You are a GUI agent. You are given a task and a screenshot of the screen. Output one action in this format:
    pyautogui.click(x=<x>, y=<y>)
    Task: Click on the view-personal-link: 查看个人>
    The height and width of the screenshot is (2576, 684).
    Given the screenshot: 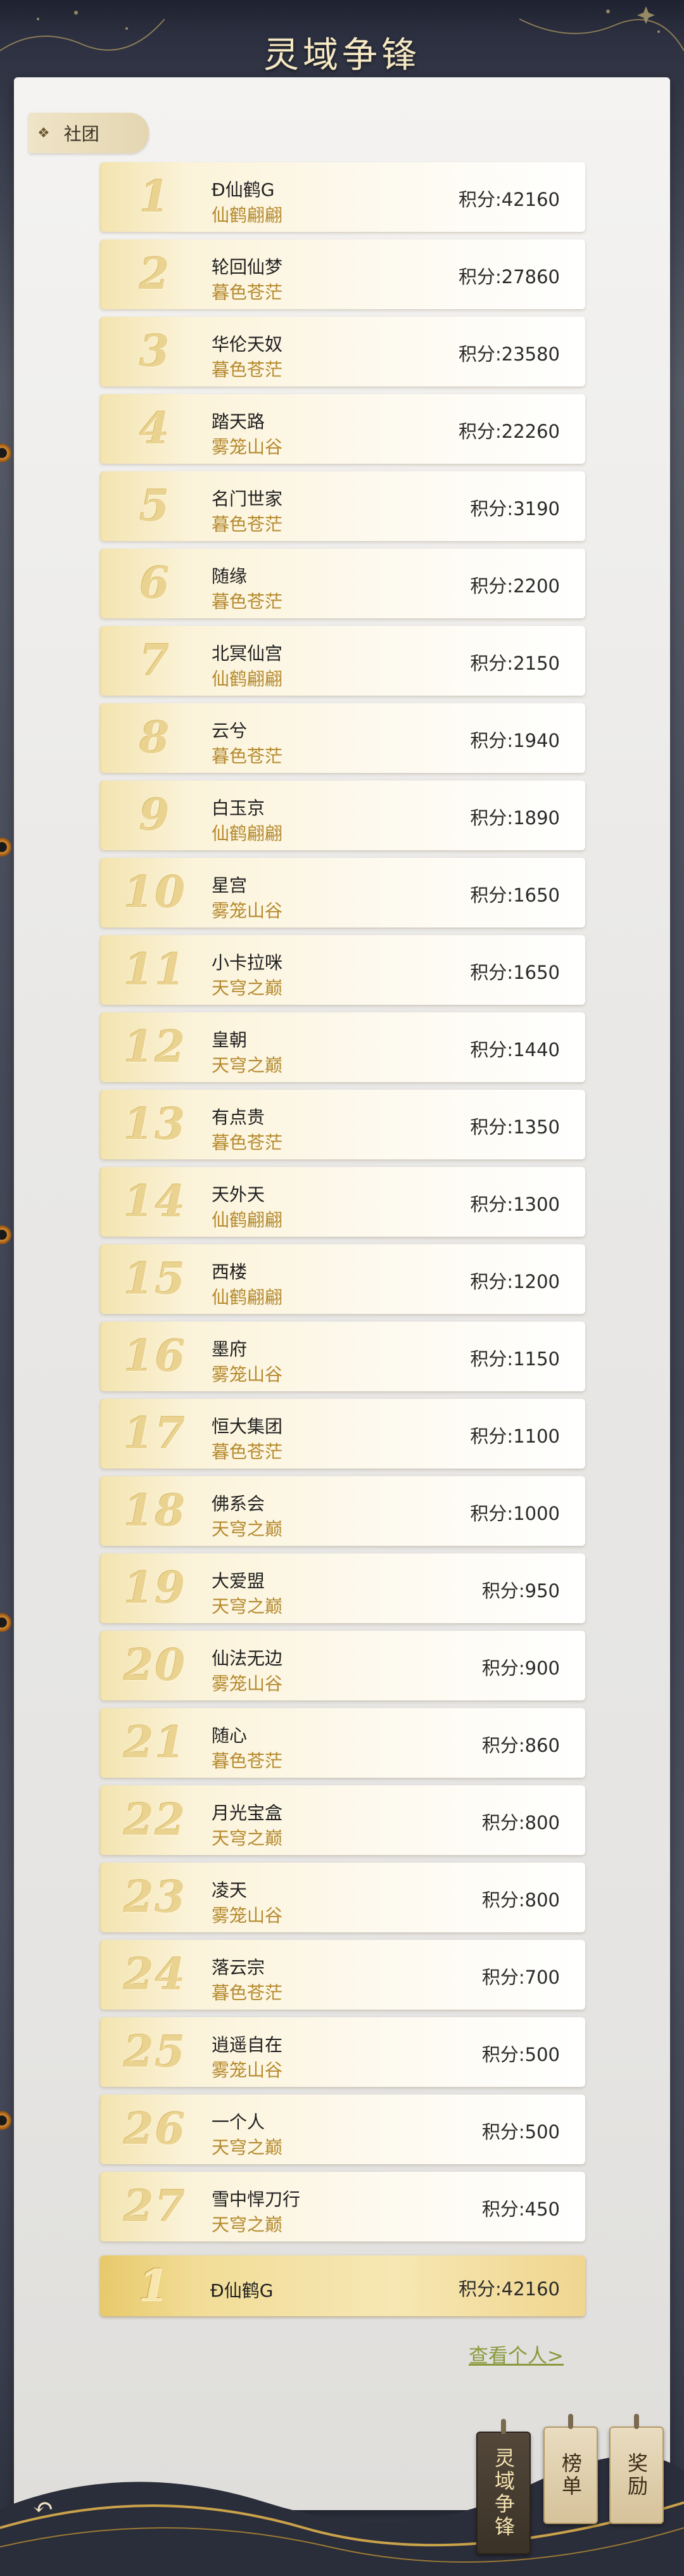 What is the action you would take?
    pyautogui.click(x=516, y=2354)
    